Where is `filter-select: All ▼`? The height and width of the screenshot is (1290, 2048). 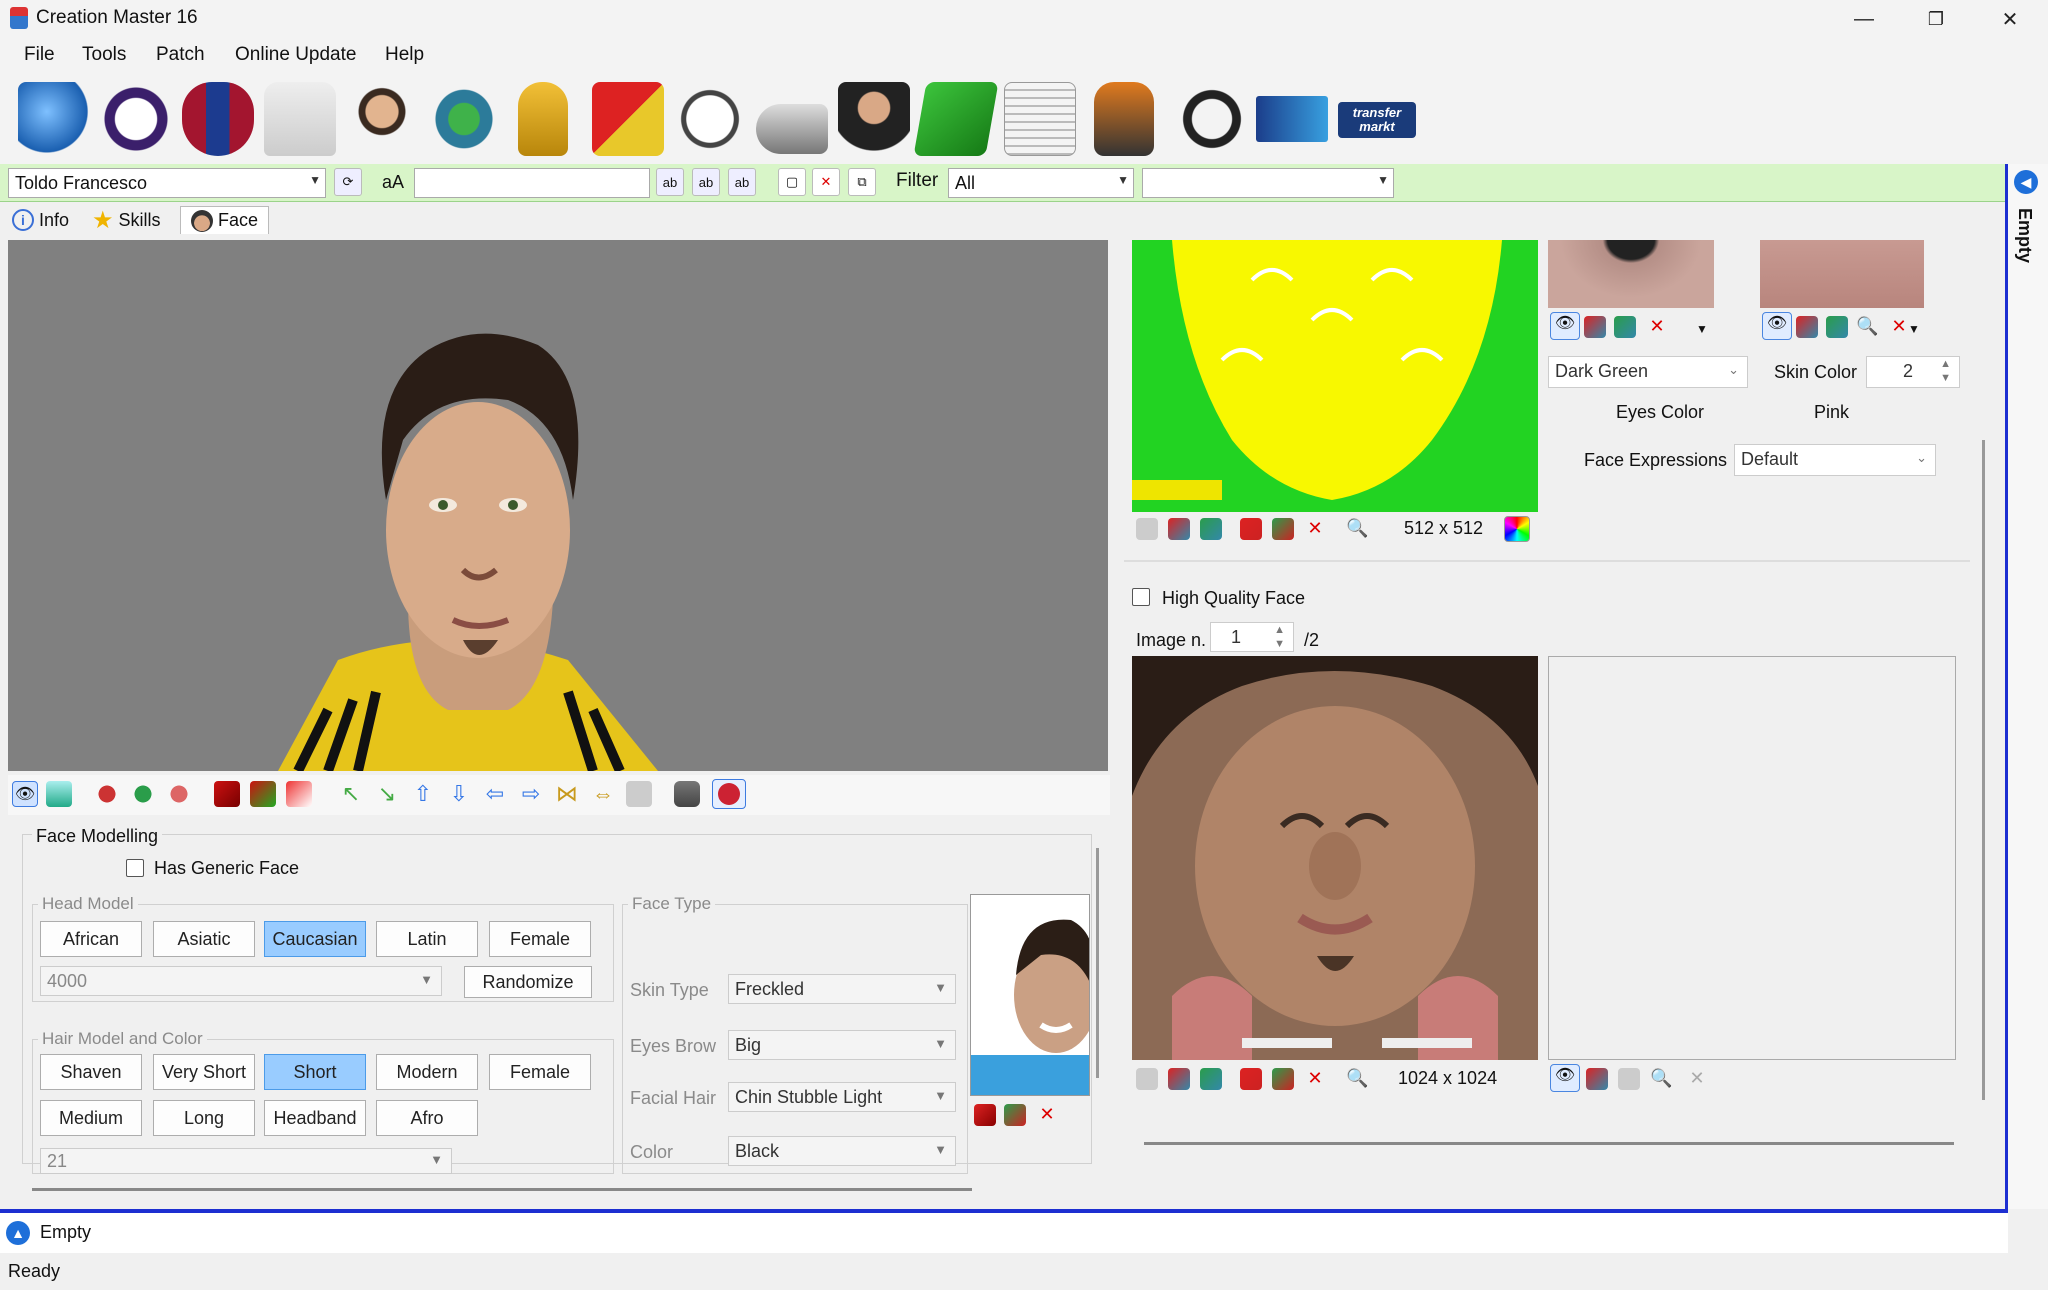 filter-select: All ▼ is located at coordinates (1041, 183).